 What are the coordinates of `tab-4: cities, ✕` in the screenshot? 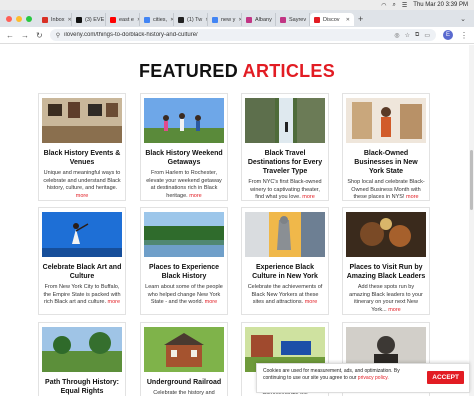 It's located at (157, 19).